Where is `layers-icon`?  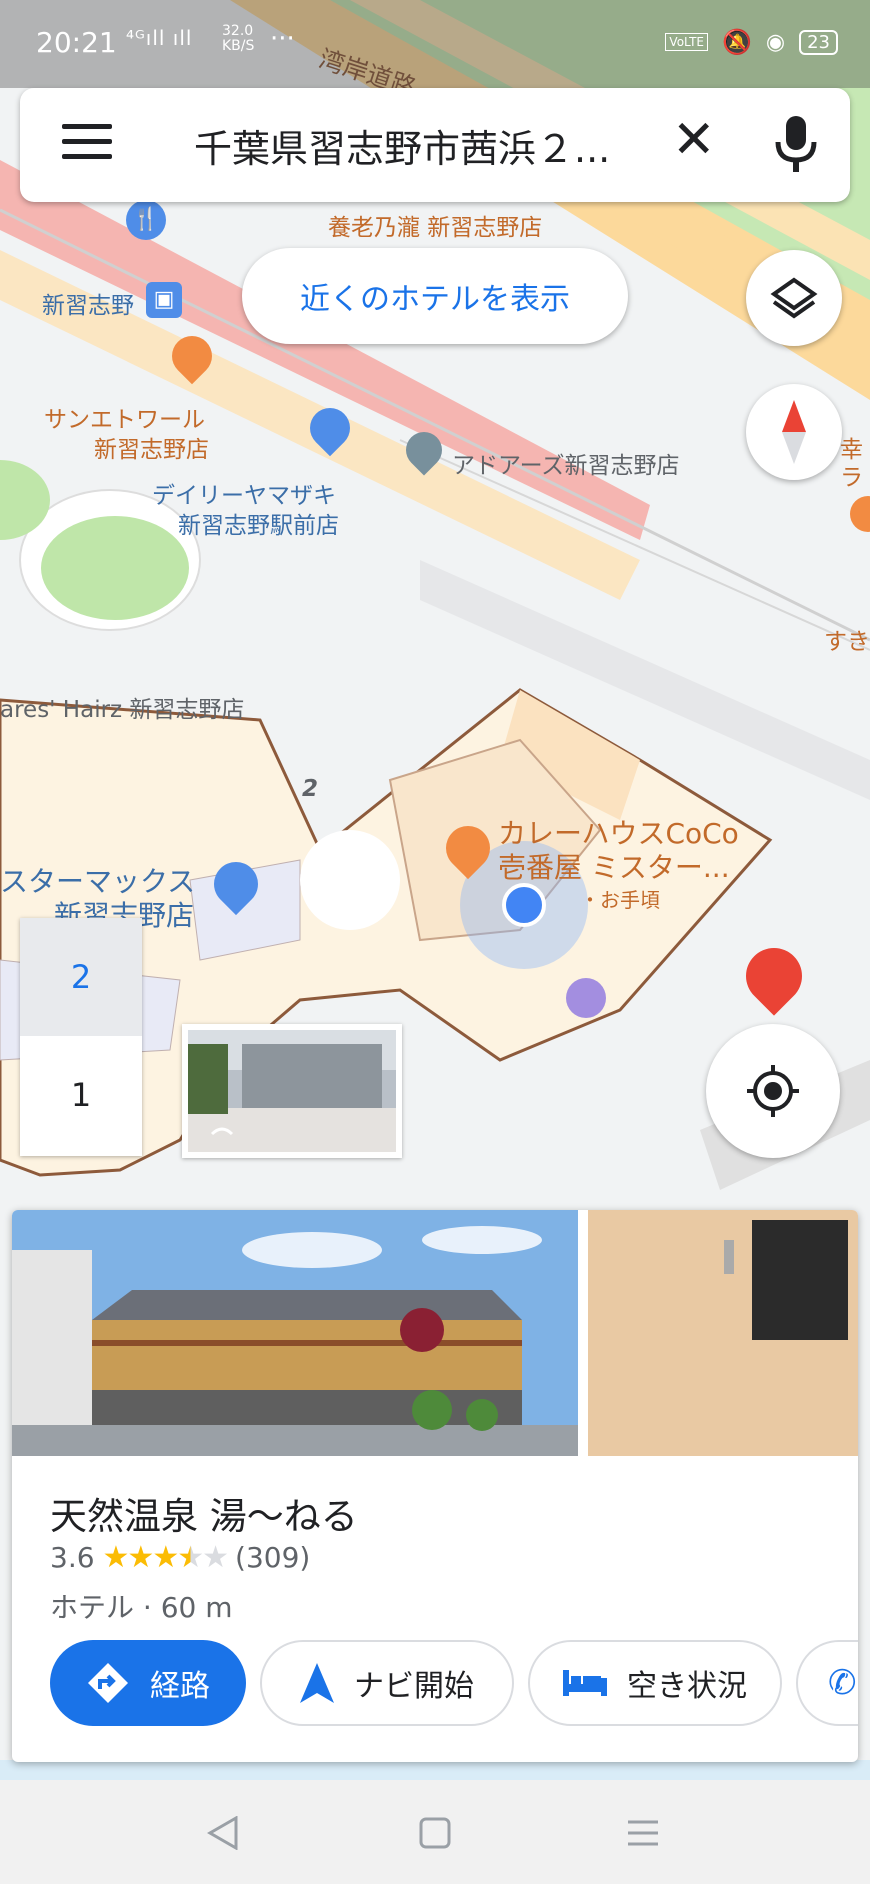
layers-icon is located at coordinates (794, 298).